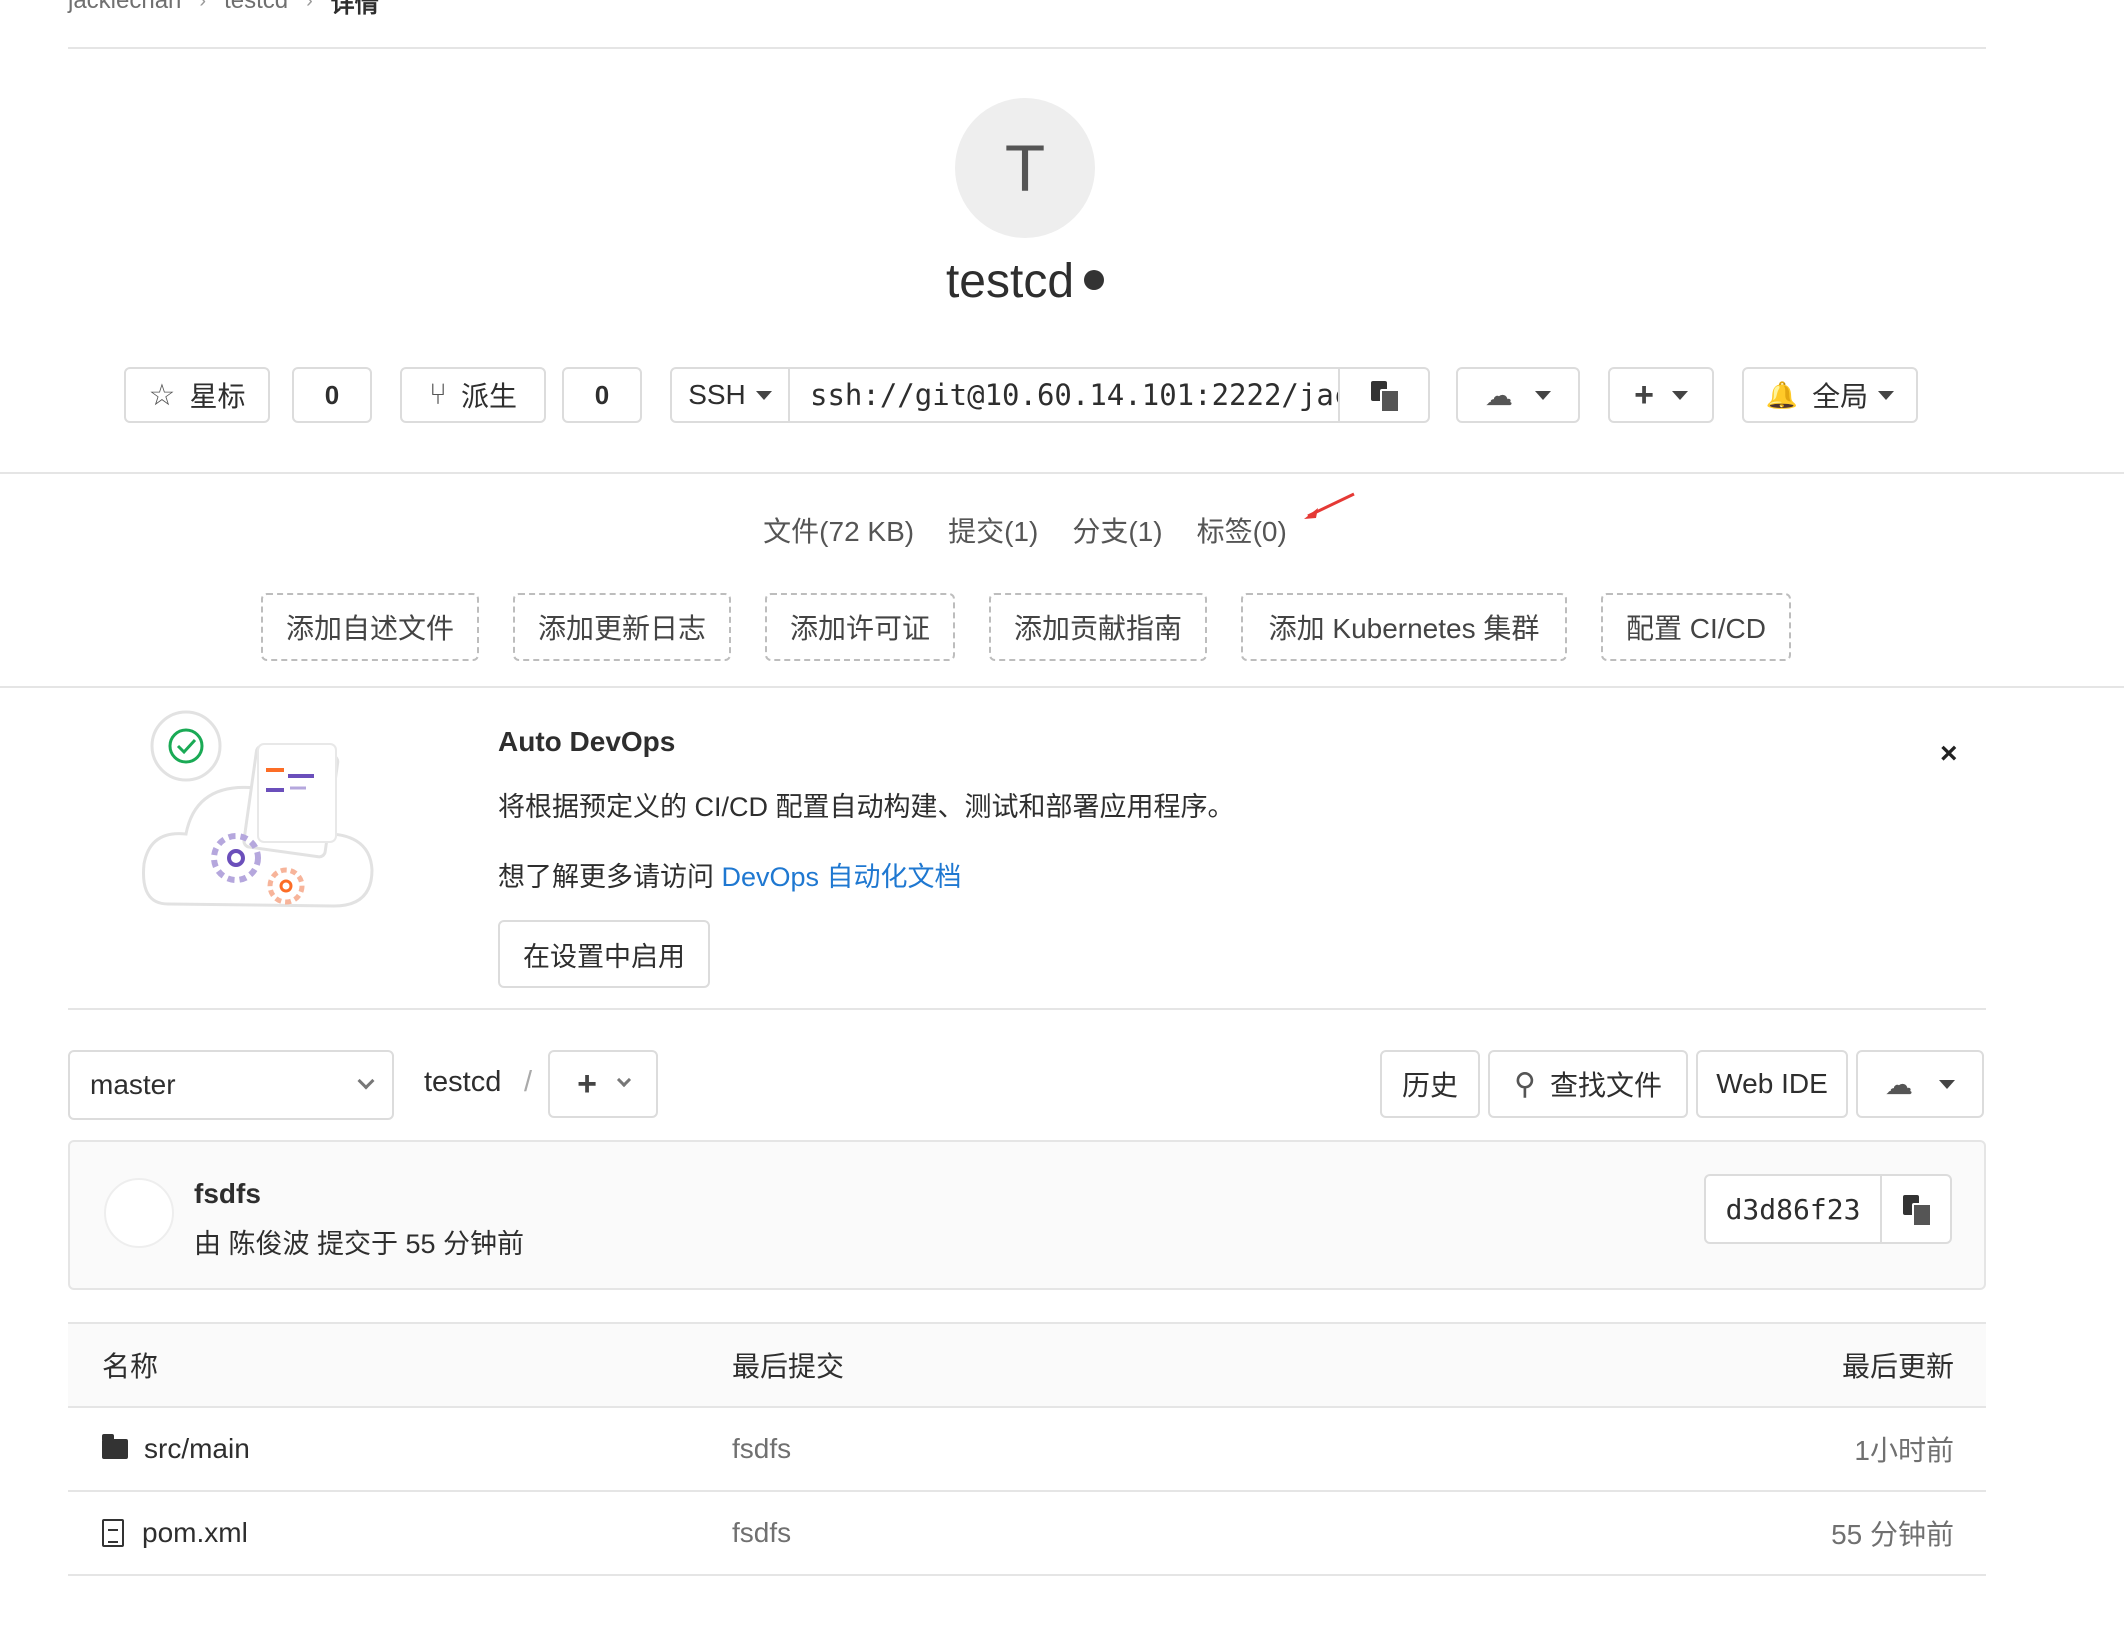 The image size is (2124, 1626). What do you see at coordinates (717, 394) in the screenshot?
I see `clone-protocol-label: SSH` at bounding box center [717, 394].